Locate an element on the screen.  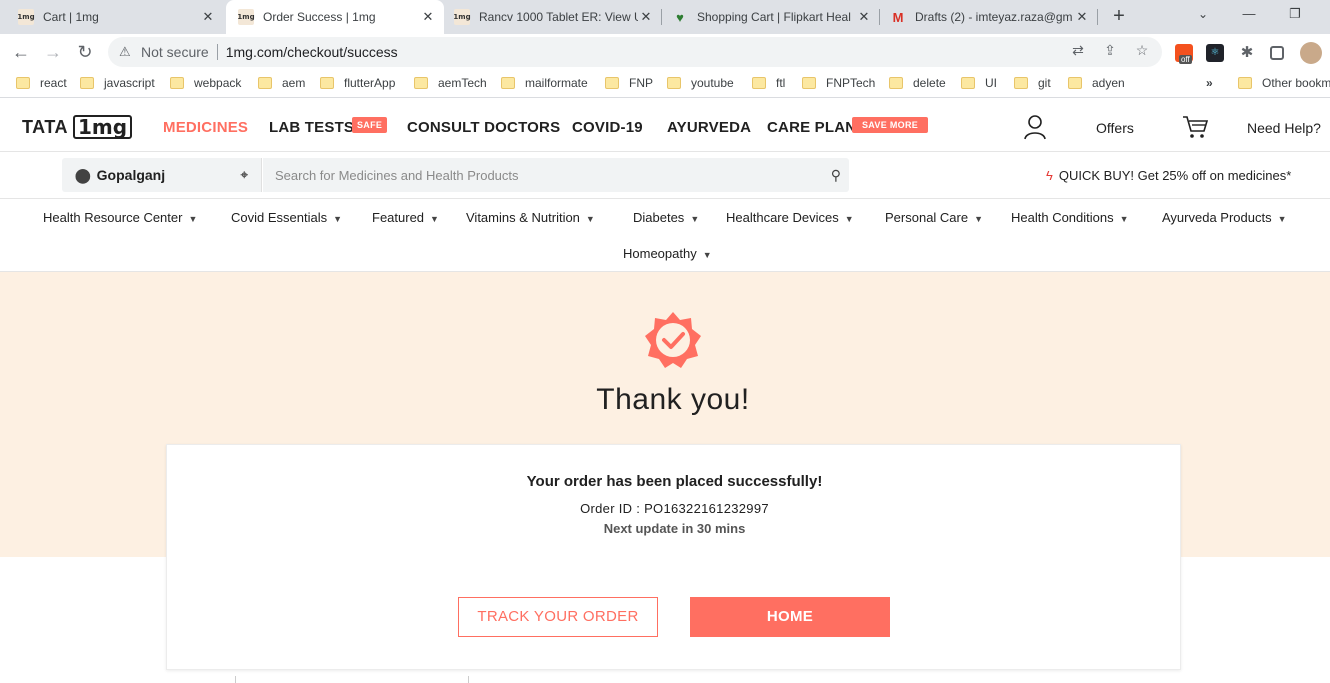
bookmark-folder: FNPTech is located at coordinates (838, 83).